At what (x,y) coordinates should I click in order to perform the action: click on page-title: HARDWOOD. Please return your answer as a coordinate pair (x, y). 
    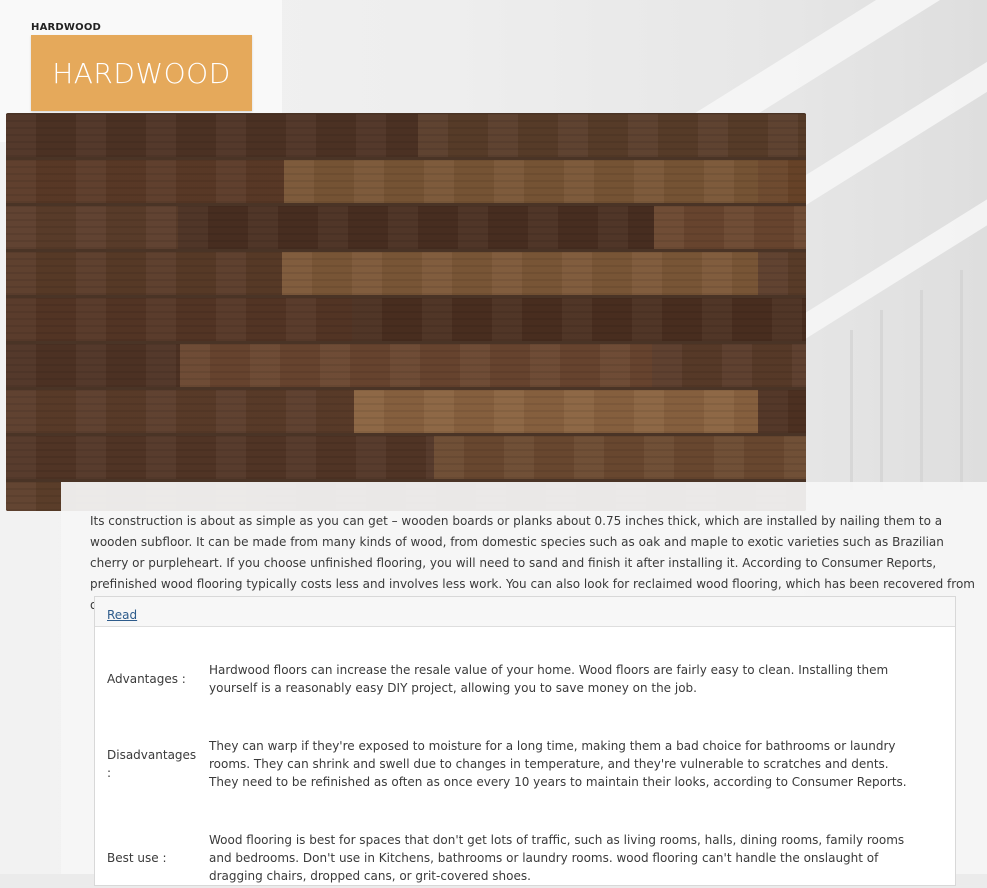
    Looking at the image, I should click on (66, 27).